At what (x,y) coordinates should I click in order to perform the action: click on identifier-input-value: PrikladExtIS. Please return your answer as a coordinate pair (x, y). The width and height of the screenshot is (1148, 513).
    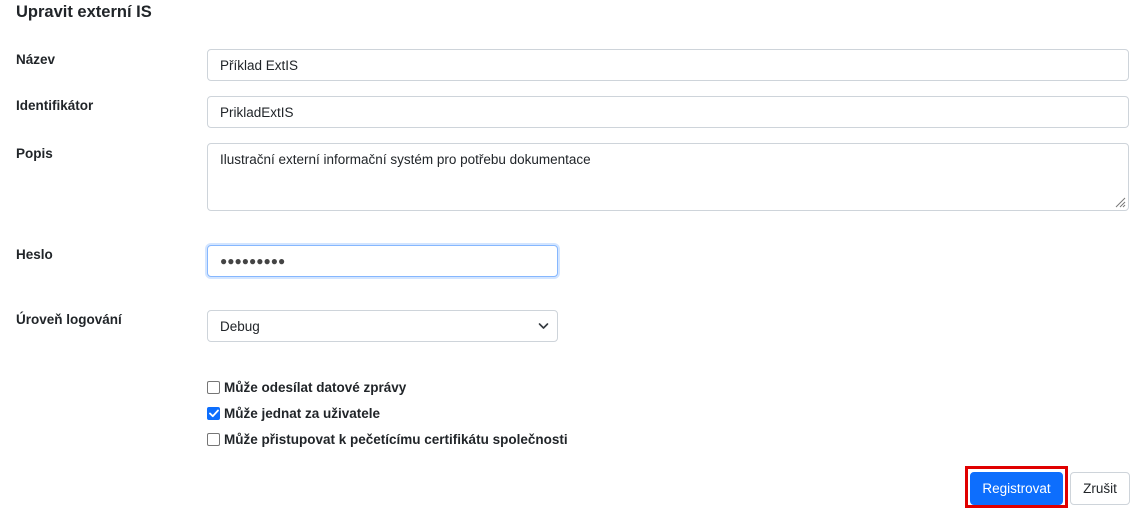
    Looking at the image, I should click on (257, 112).